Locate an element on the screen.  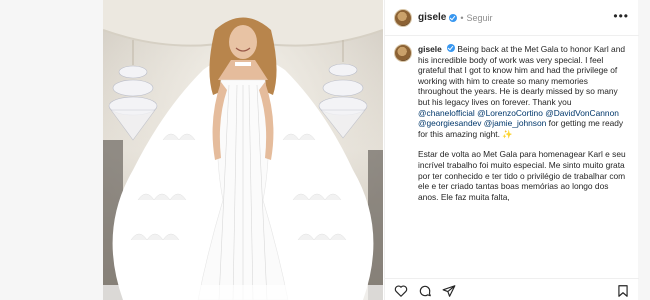
bookmark-icon is located at coordinates (623, 291).